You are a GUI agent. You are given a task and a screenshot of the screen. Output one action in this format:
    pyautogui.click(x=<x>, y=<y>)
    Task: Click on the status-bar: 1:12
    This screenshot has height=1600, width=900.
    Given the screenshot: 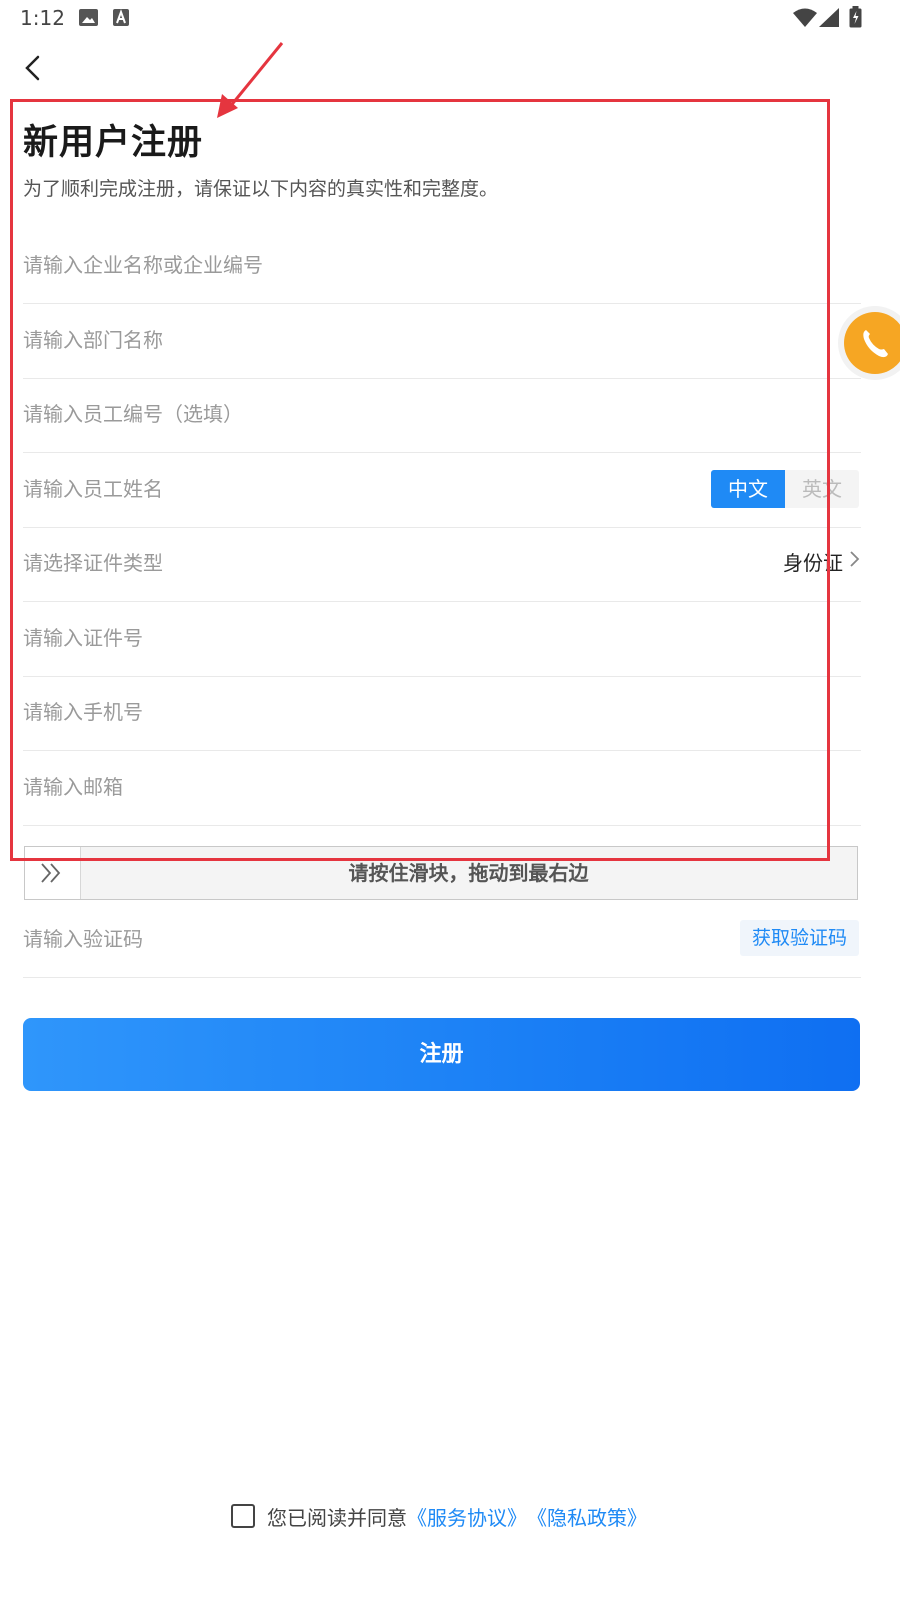 What is the action you would take?
    pyautogui.click(x=450, y=18)
    